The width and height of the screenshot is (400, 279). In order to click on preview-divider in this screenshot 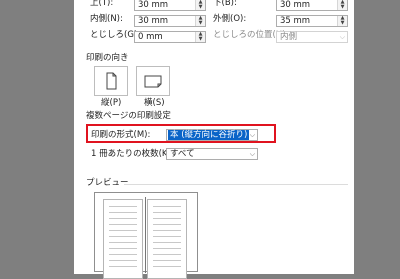, I will do `click(236, 184)`.